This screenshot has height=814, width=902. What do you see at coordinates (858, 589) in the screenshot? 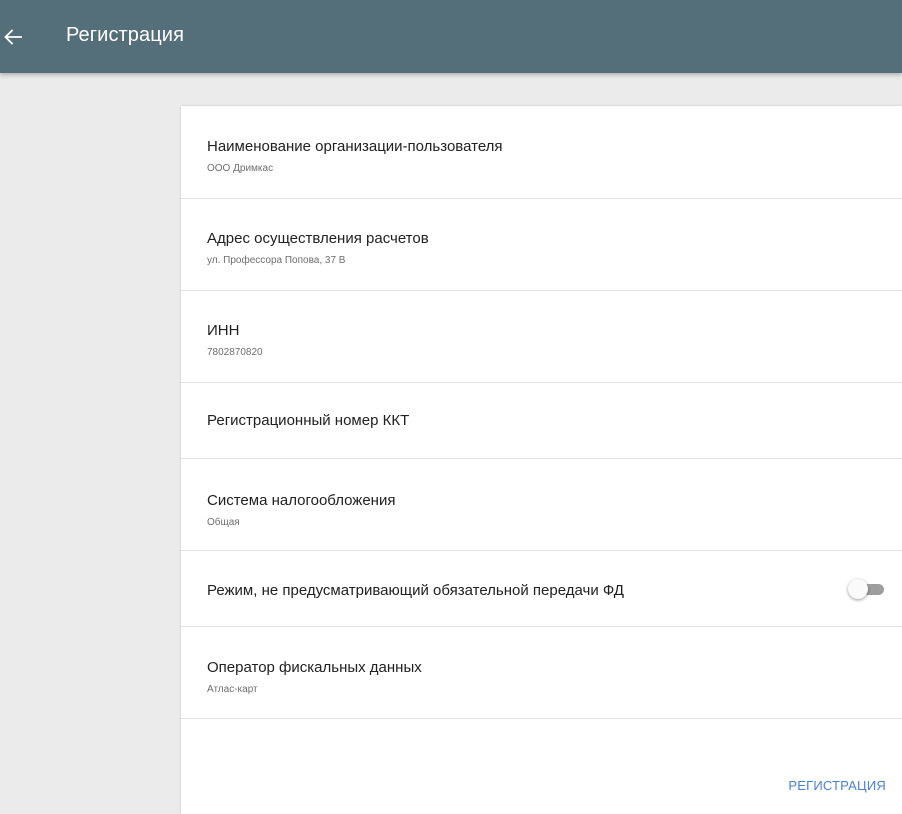
I see `toggle-thumb` at bounding box center [858, 589].